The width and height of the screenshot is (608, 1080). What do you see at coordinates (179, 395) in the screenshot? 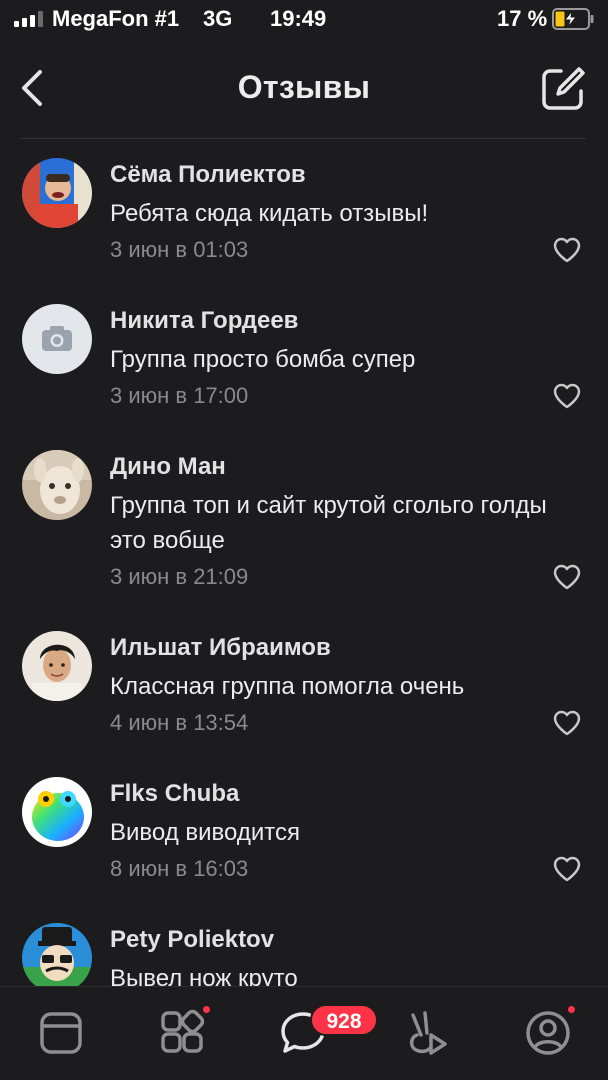
I see `review-date: 3 июн в 17:00` at bounding box center [179, 395].